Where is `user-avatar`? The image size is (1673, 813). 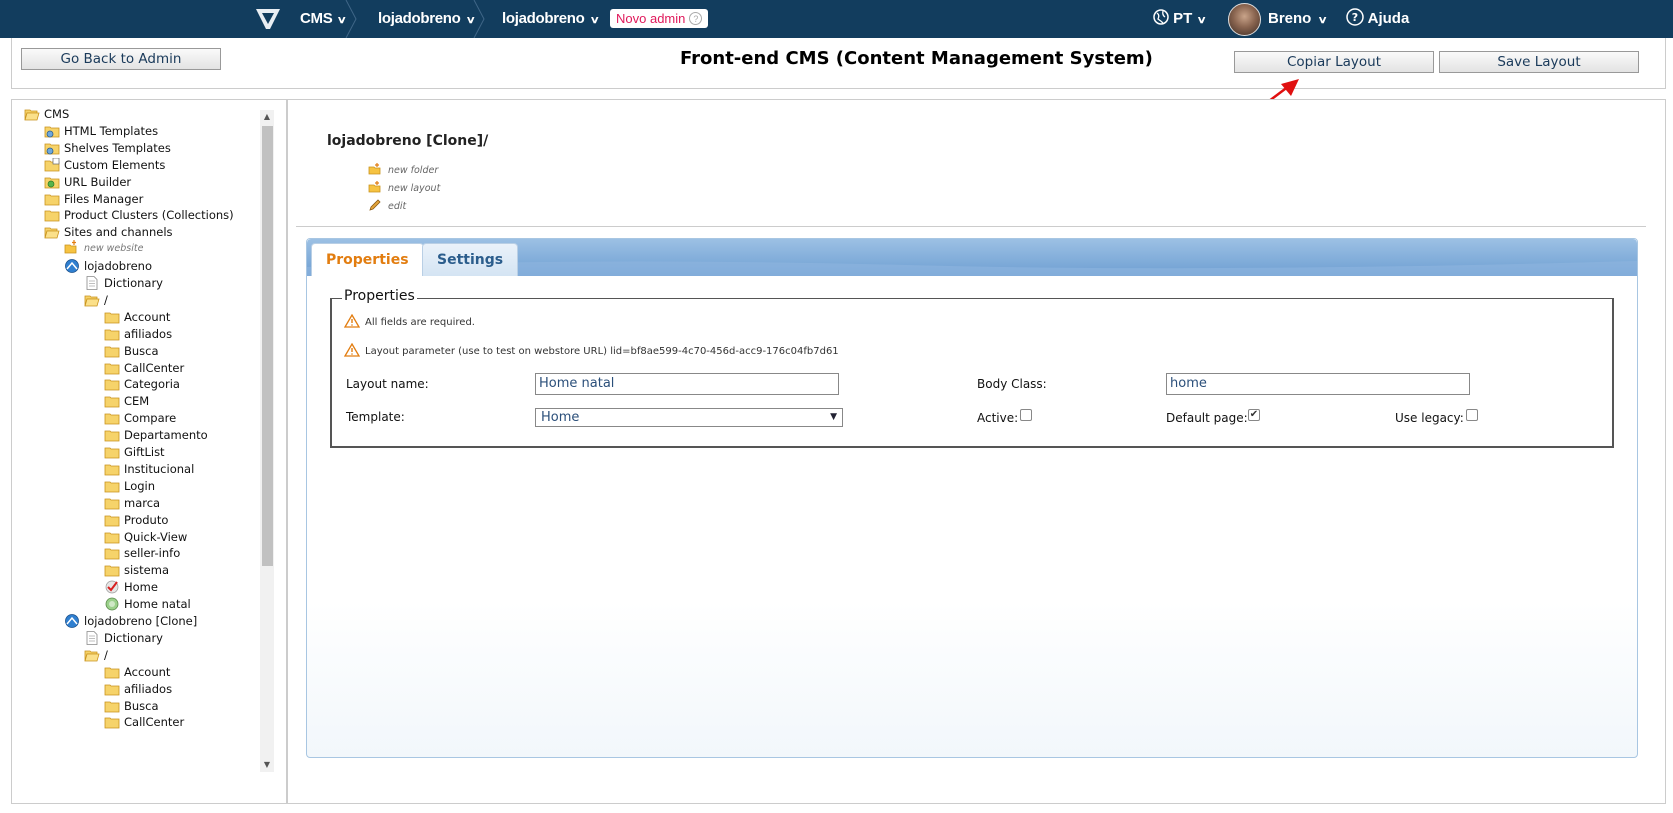 user-avatar is located at coordinates (1244, 19).